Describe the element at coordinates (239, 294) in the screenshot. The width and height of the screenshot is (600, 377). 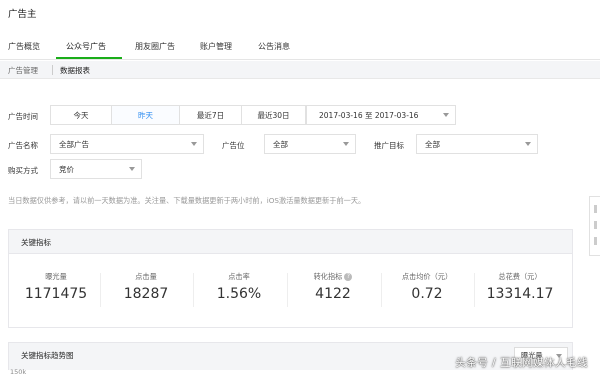
I see `metric-value: 1.56%` at that location.